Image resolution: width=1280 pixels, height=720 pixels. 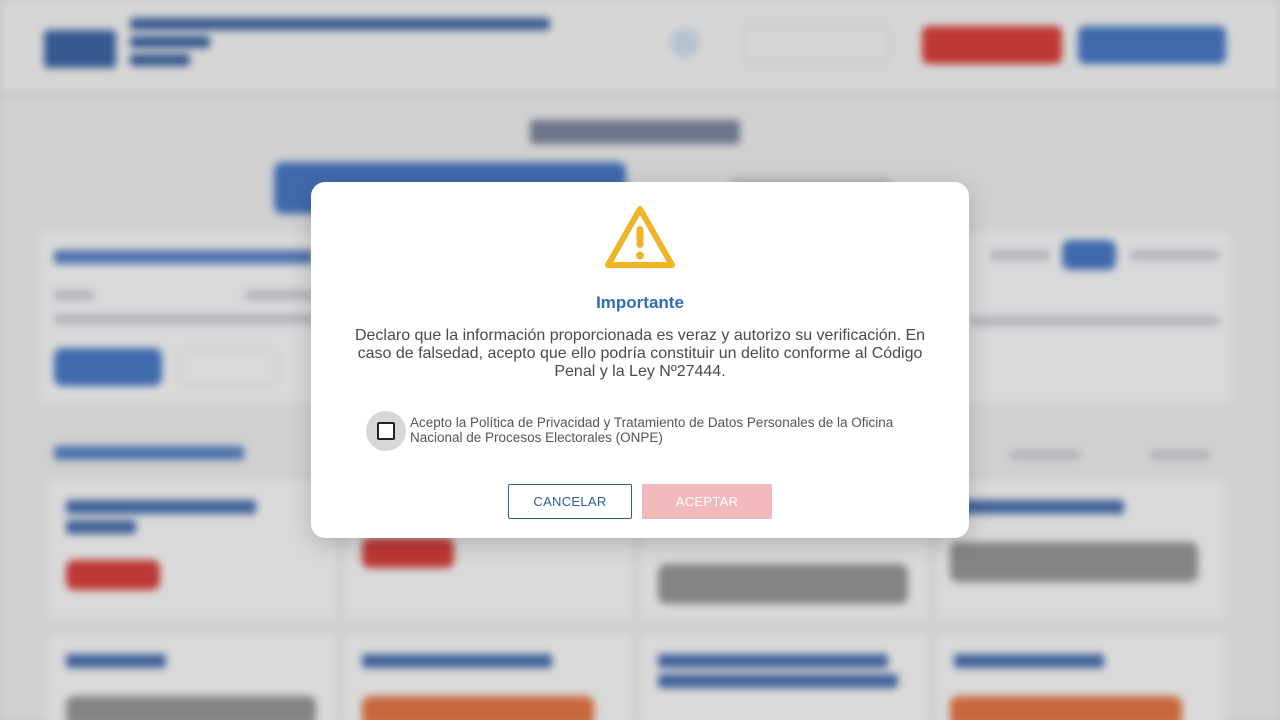 What do you see at coordinates (640, 237) in the screenshot?
I see `warning-triangle-icon` at bounding box center [640, 237].